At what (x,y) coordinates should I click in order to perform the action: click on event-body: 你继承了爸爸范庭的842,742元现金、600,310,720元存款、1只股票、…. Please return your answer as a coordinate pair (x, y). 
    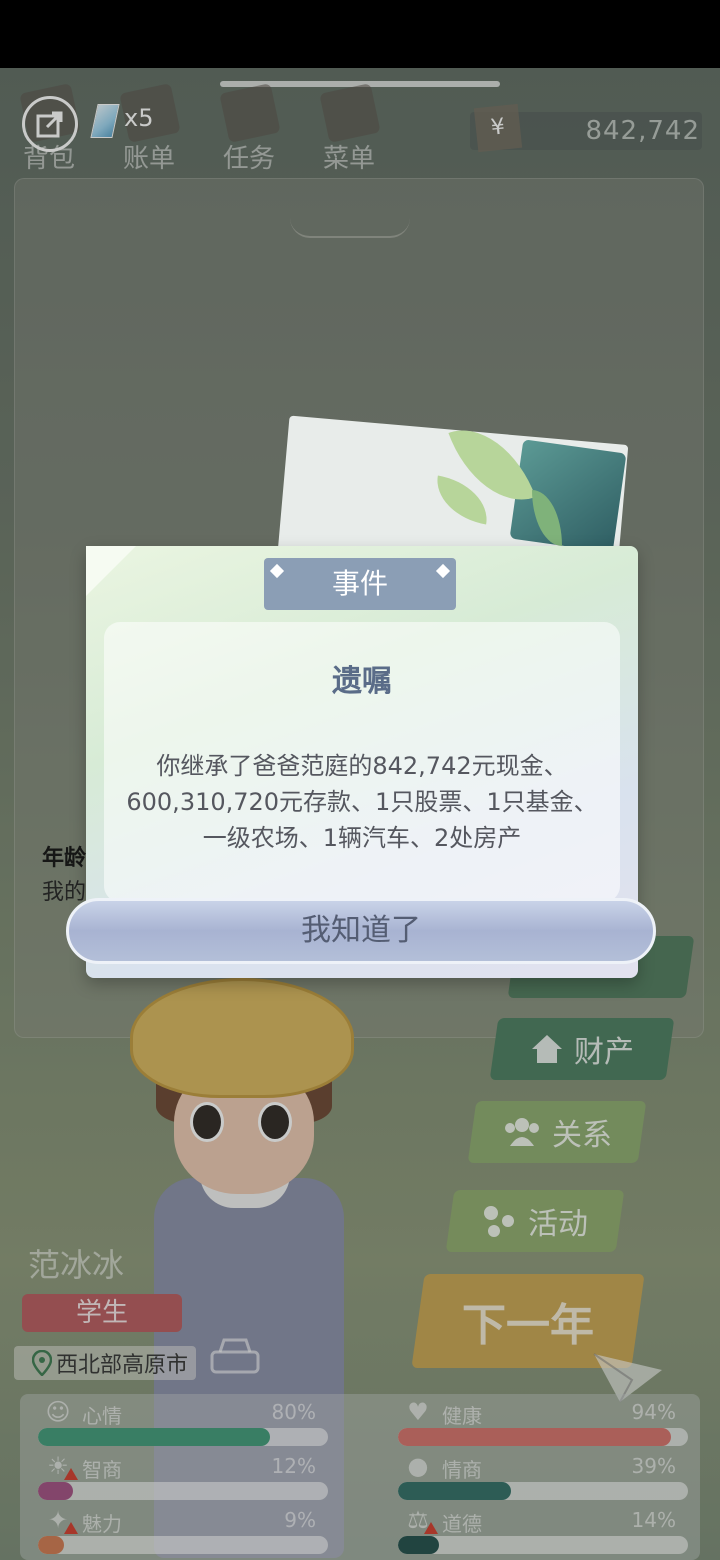
    Looking at the image, I should click on (362, 802).